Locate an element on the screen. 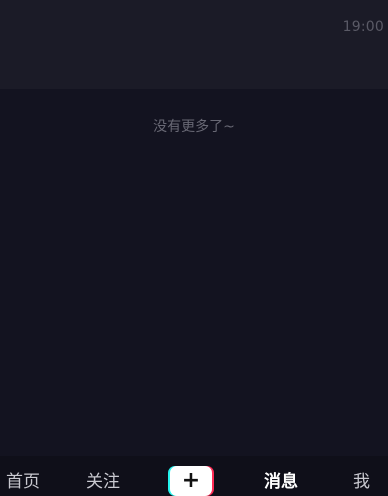 This screenshot has width=388, height=496. plus-icon: + is located at coordinates (191, 481).